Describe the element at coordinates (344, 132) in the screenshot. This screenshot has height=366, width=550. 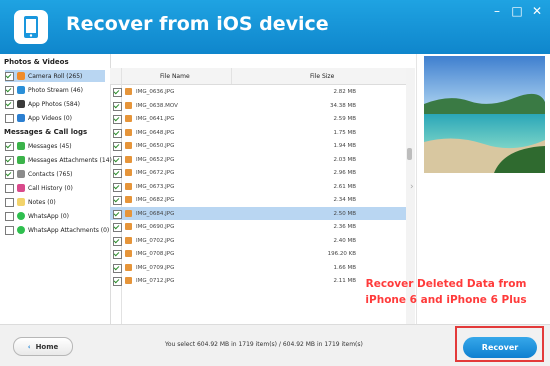
I see `file-size-cell: 1.75 MB` at that location.